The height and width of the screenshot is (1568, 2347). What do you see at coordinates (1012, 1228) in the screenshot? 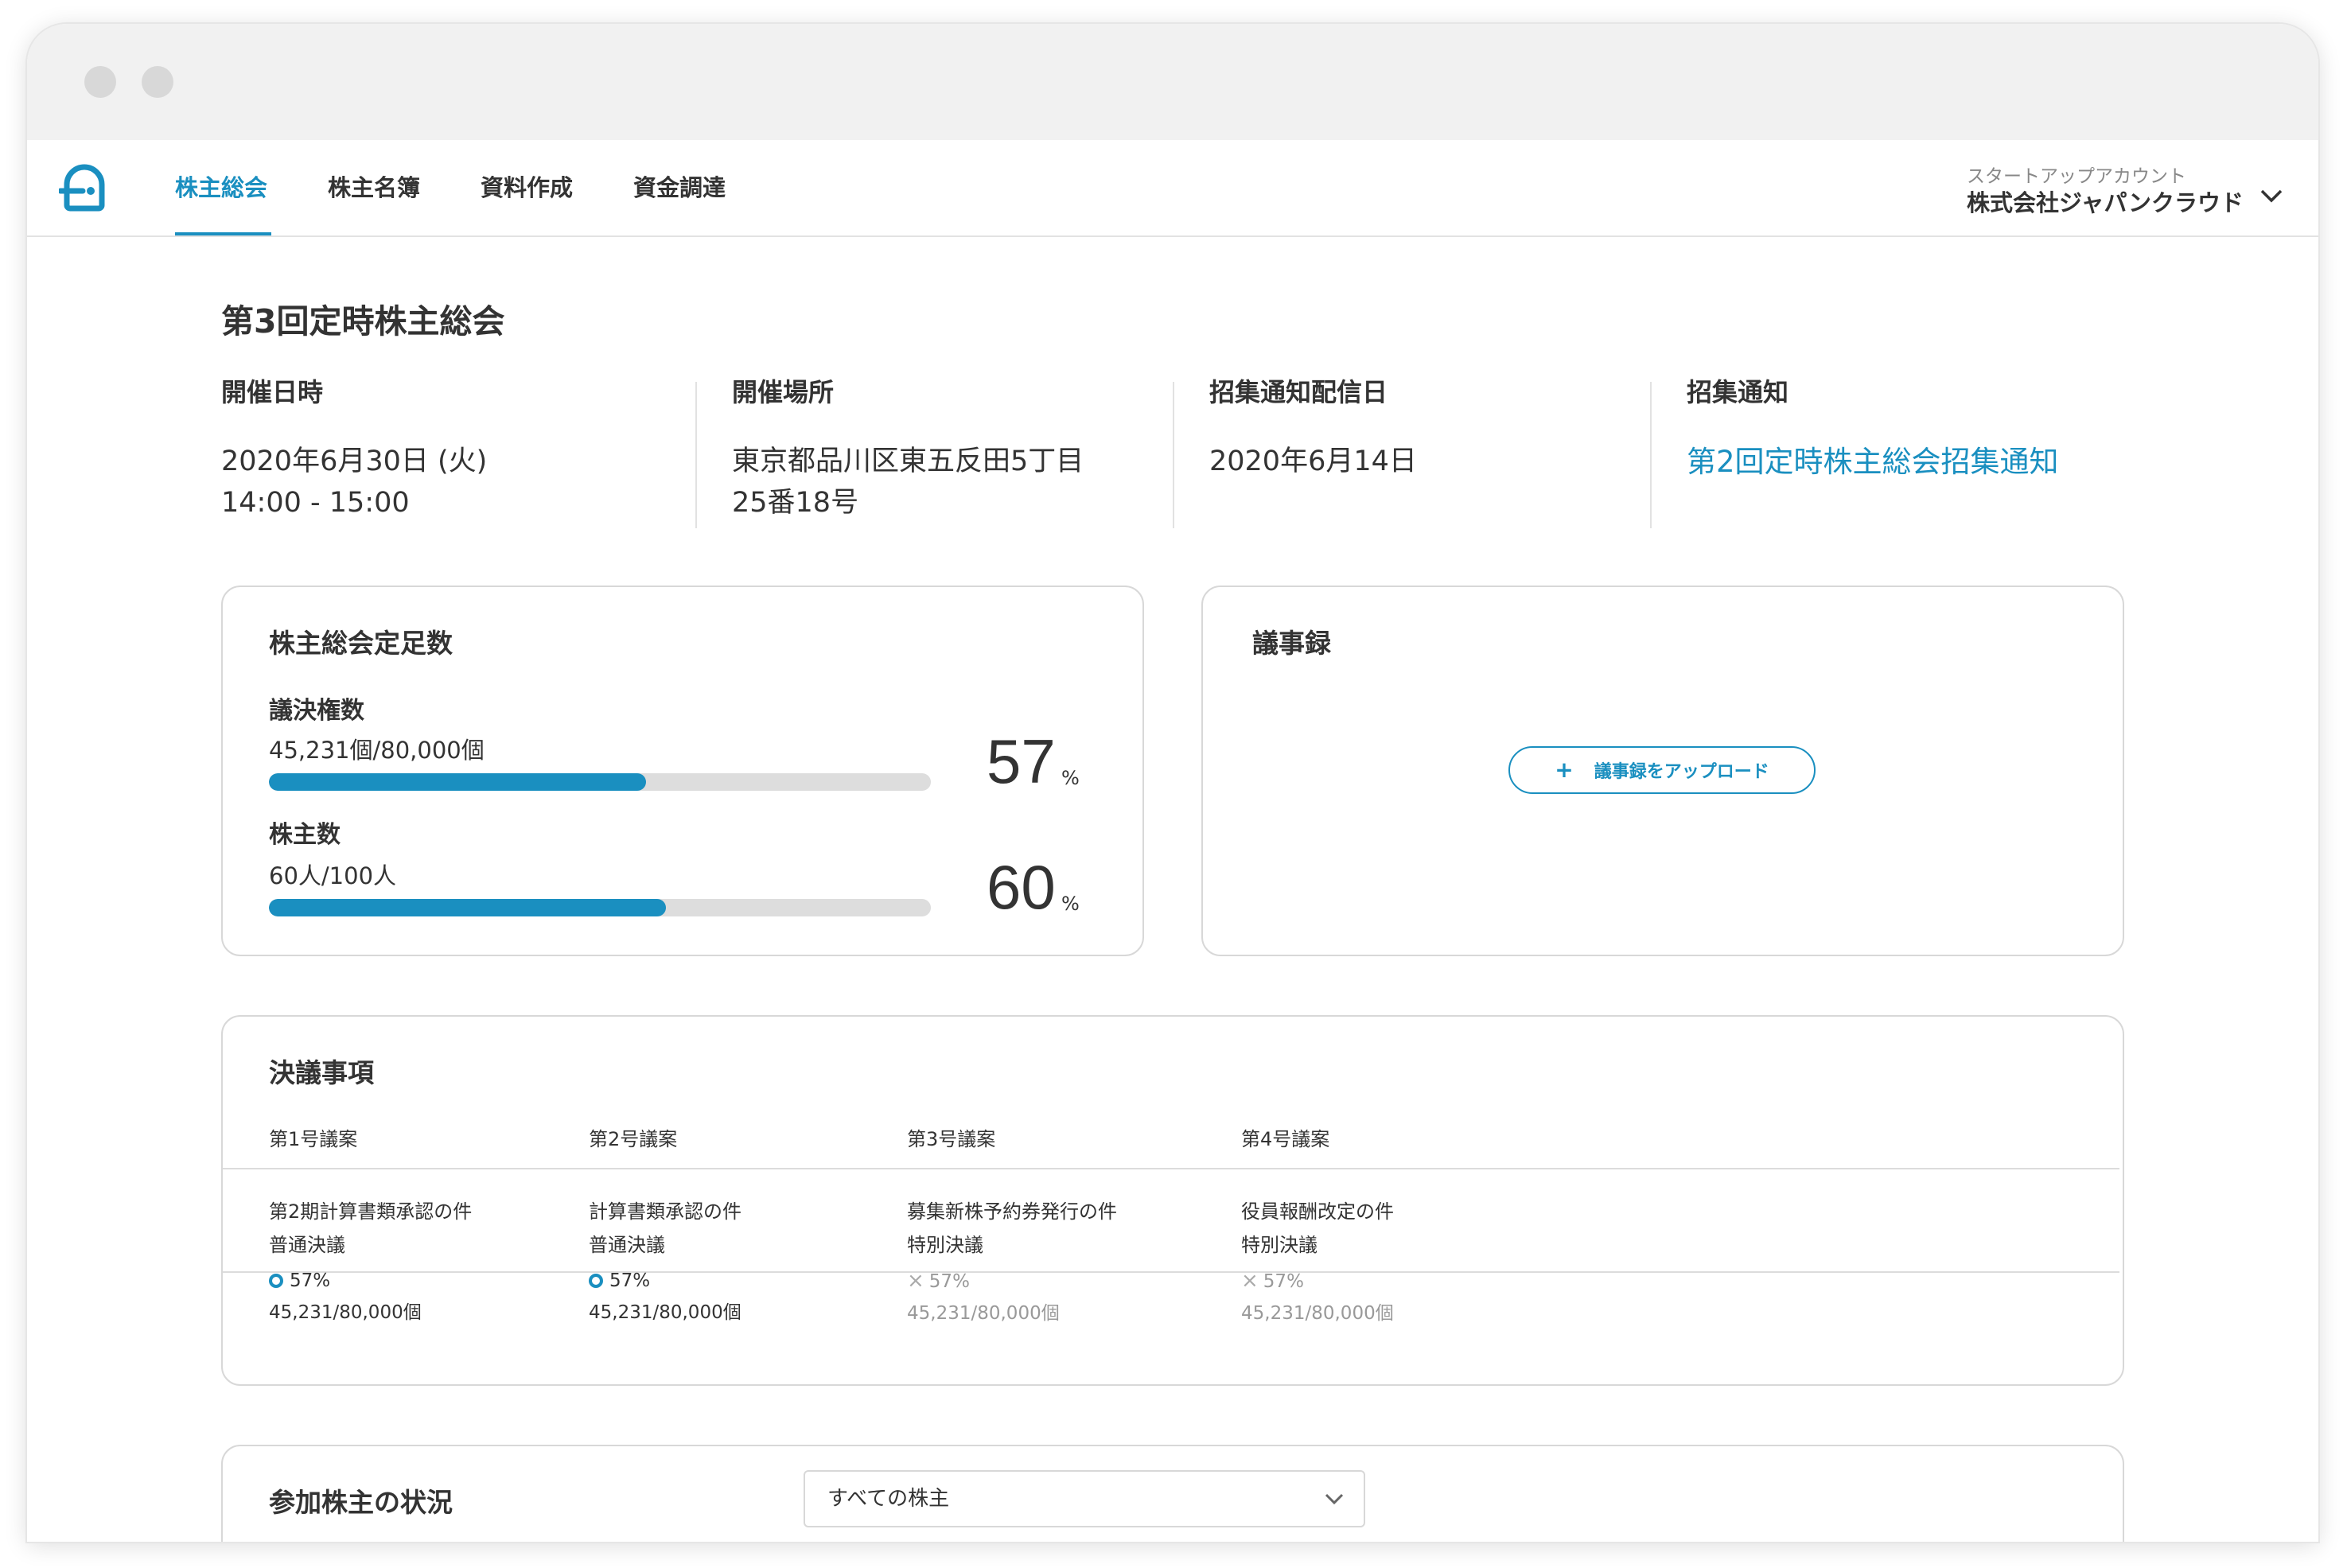
I see `resolution-item: 募集新株予約券発行の件 特別決議` at bounding box center [1012, 1228].